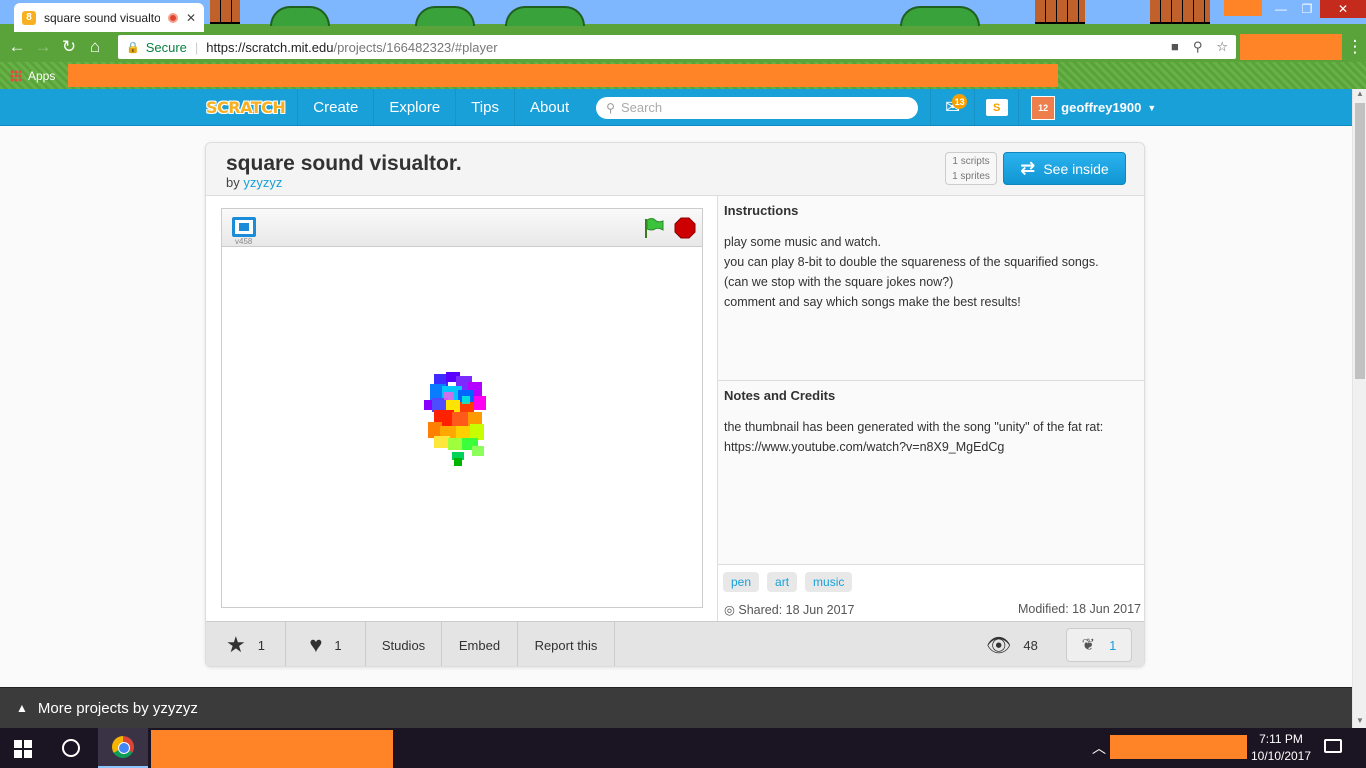 The image size is (1366, 768). Describe the element at coordinates (999, 646) in the screenshot. I see `eye-icon: 👁` at that location.